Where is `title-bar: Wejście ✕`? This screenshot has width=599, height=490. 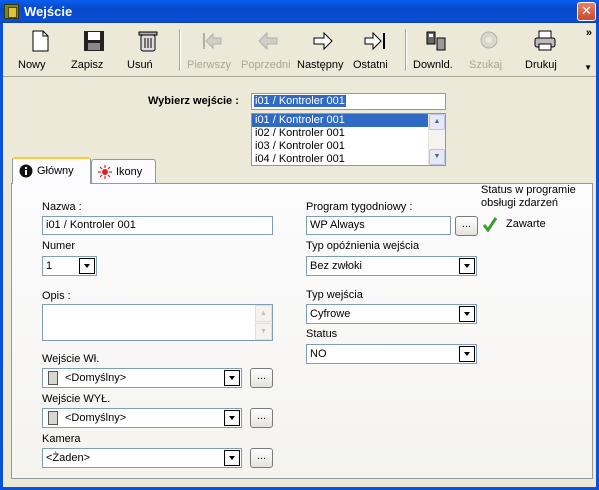 title-bar: Wejście ✕ is located at coordinates (299, 11).